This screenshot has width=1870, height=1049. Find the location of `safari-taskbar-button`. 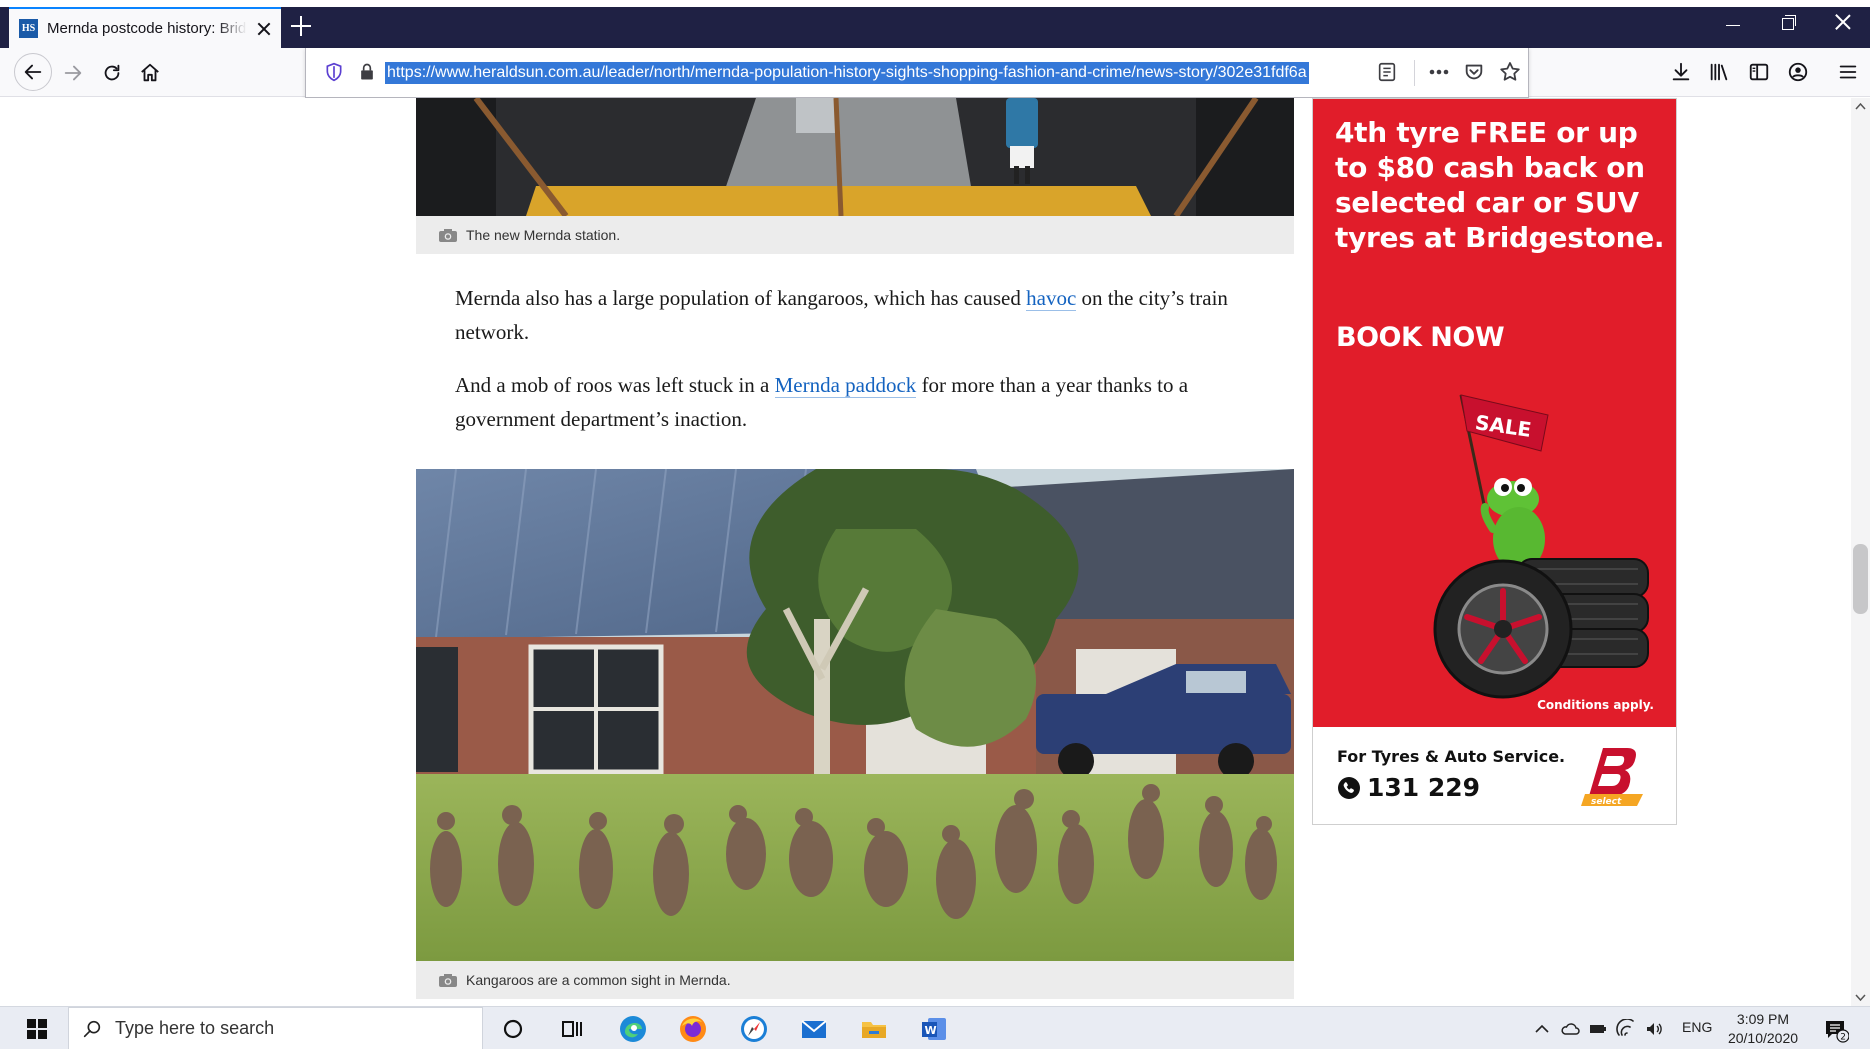

safari-taskbar-button is located at coordinates (754, 1029).